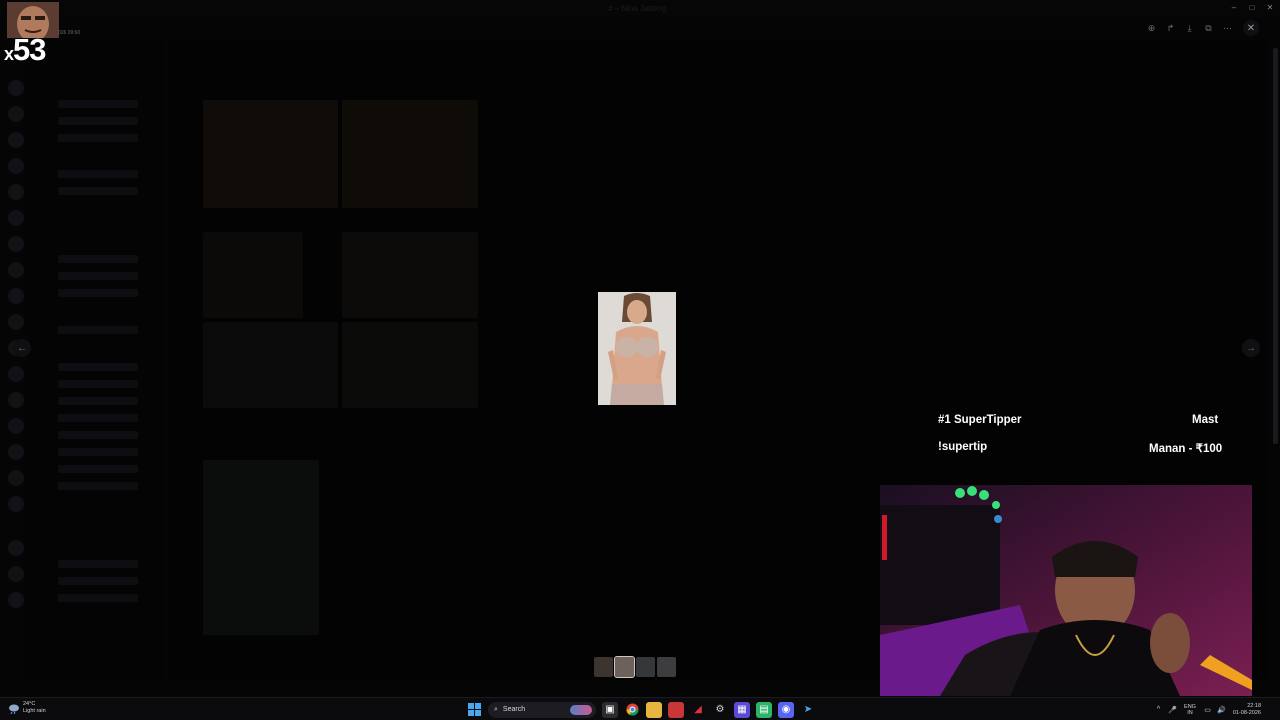 The height and width of the screenshot is (720, 1280). What do you see at coordinates (624, 667) in the screenshot?
I see `thumbnail-active` at bounding box center [624, 667].